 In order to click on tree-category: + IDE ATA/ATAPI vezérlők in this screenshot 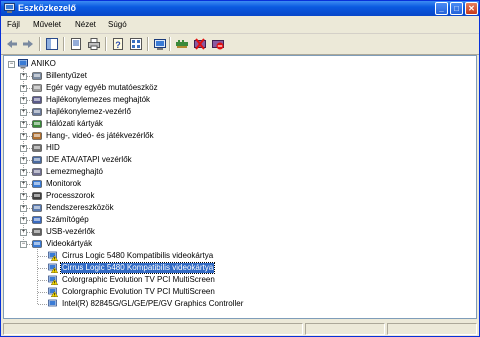, I will do `click(154, 160)`.